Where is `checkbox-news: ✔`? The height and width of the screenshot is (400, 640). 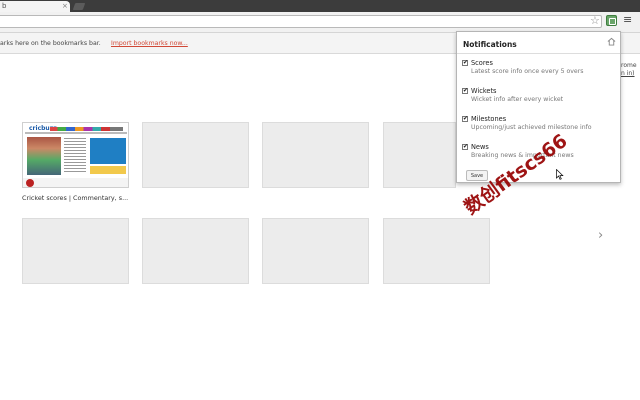 checkbox-news: ✔ is located at coordinates (465, 147).